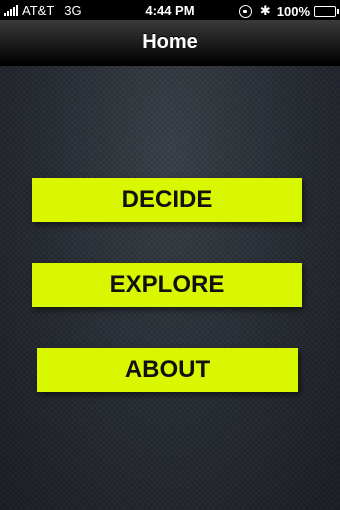  What do you see at coordinates (167, 200) in the screenshot?
I see `decide-button: DECIDE` at bounding box center [167, 200].